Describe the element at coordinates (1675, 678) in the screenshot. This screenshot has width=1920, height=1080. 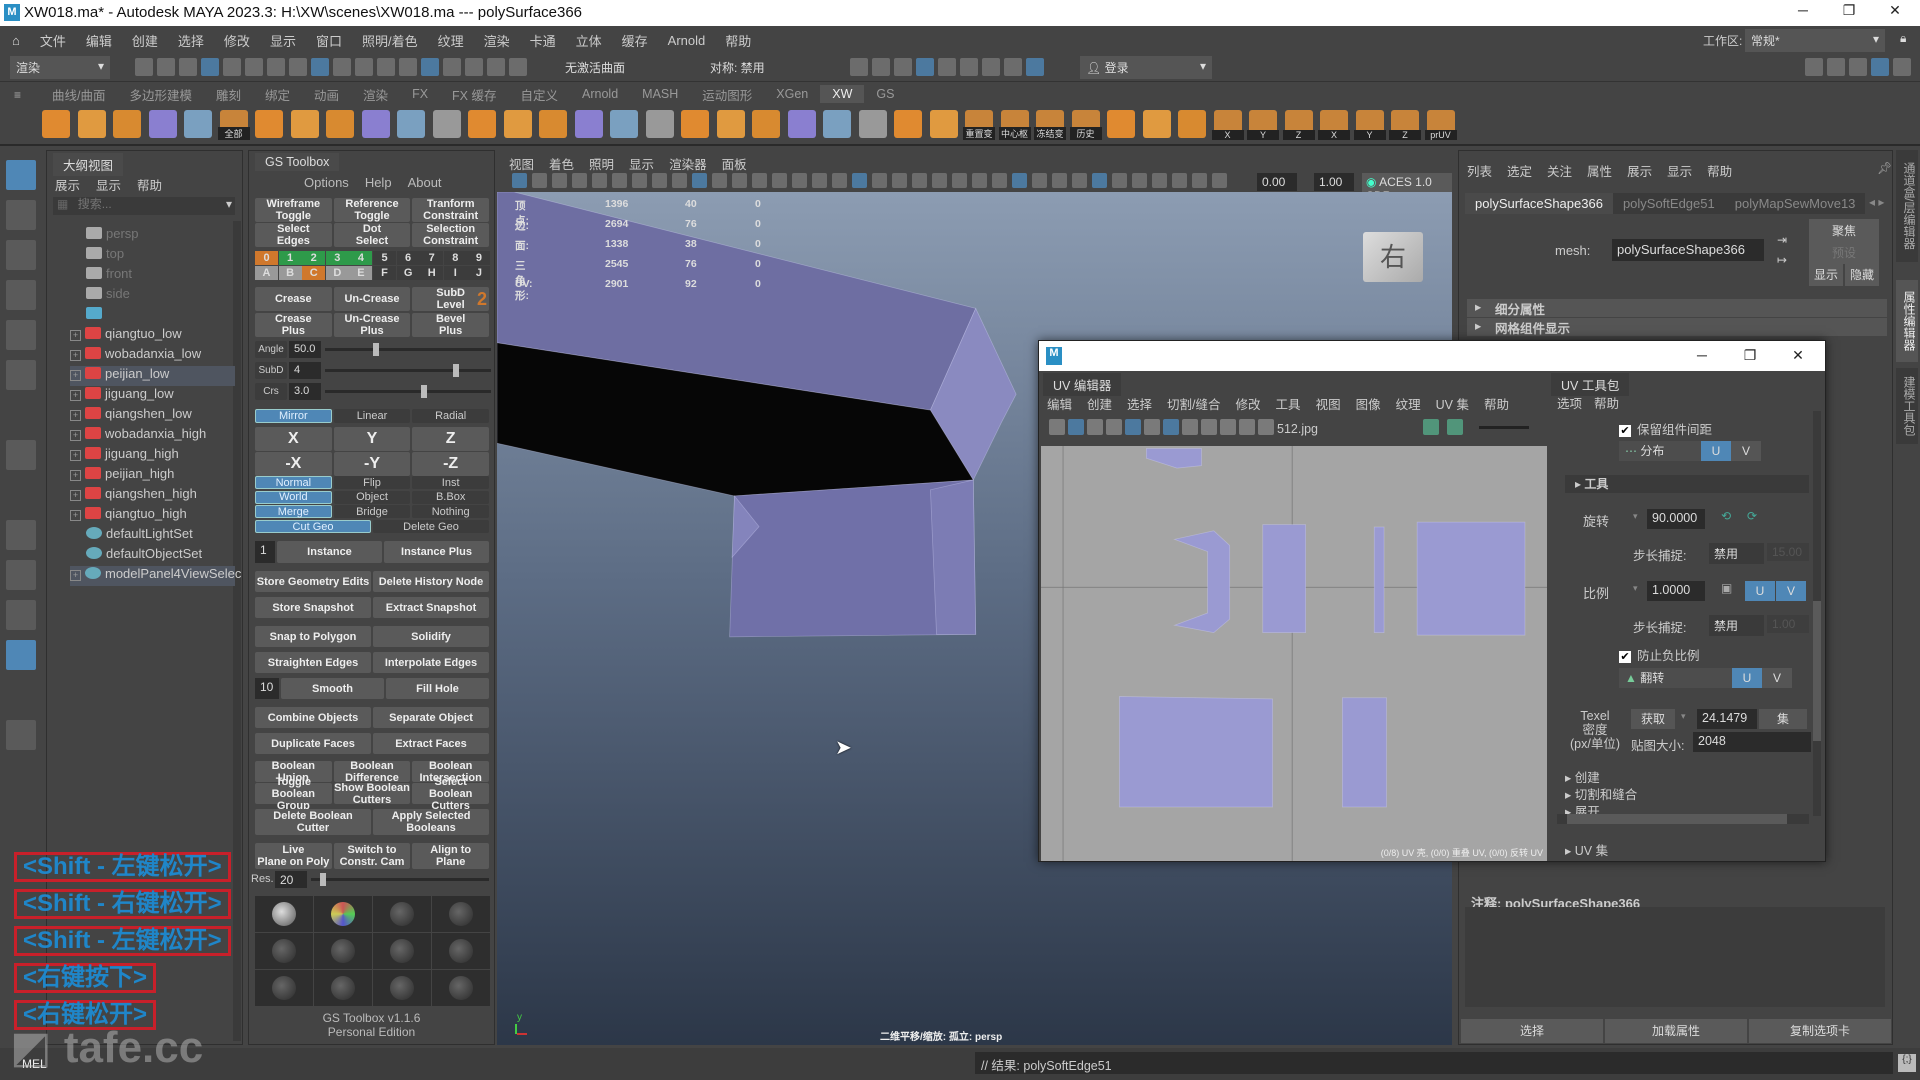
I see `flip-button: ▲ 翻转` at that location.